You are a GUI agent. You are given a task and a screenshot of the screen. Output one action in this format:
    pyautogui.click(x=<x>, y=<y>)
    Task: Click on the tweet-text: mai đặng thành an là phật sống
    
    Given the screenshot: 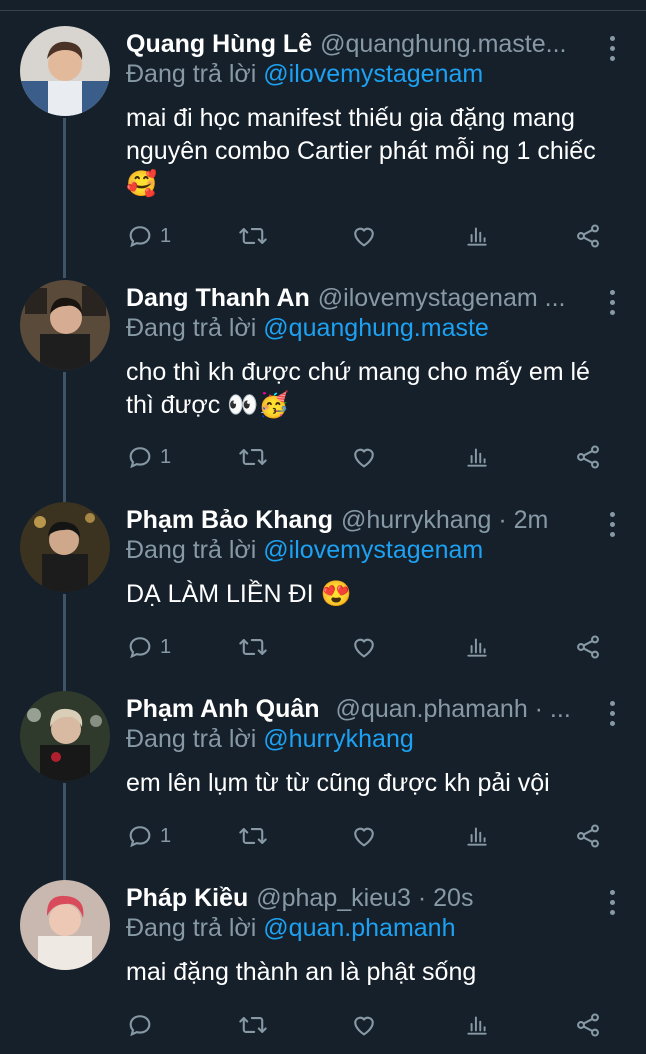 What is the action you would take?
    pyautogui.click(x=301, y=972)
    